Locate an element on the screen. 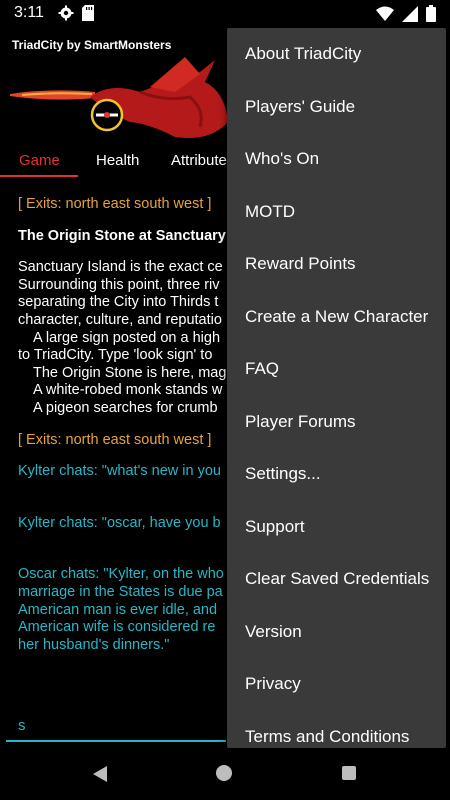  active-tab-indicator is located at coordinates (39, 176).